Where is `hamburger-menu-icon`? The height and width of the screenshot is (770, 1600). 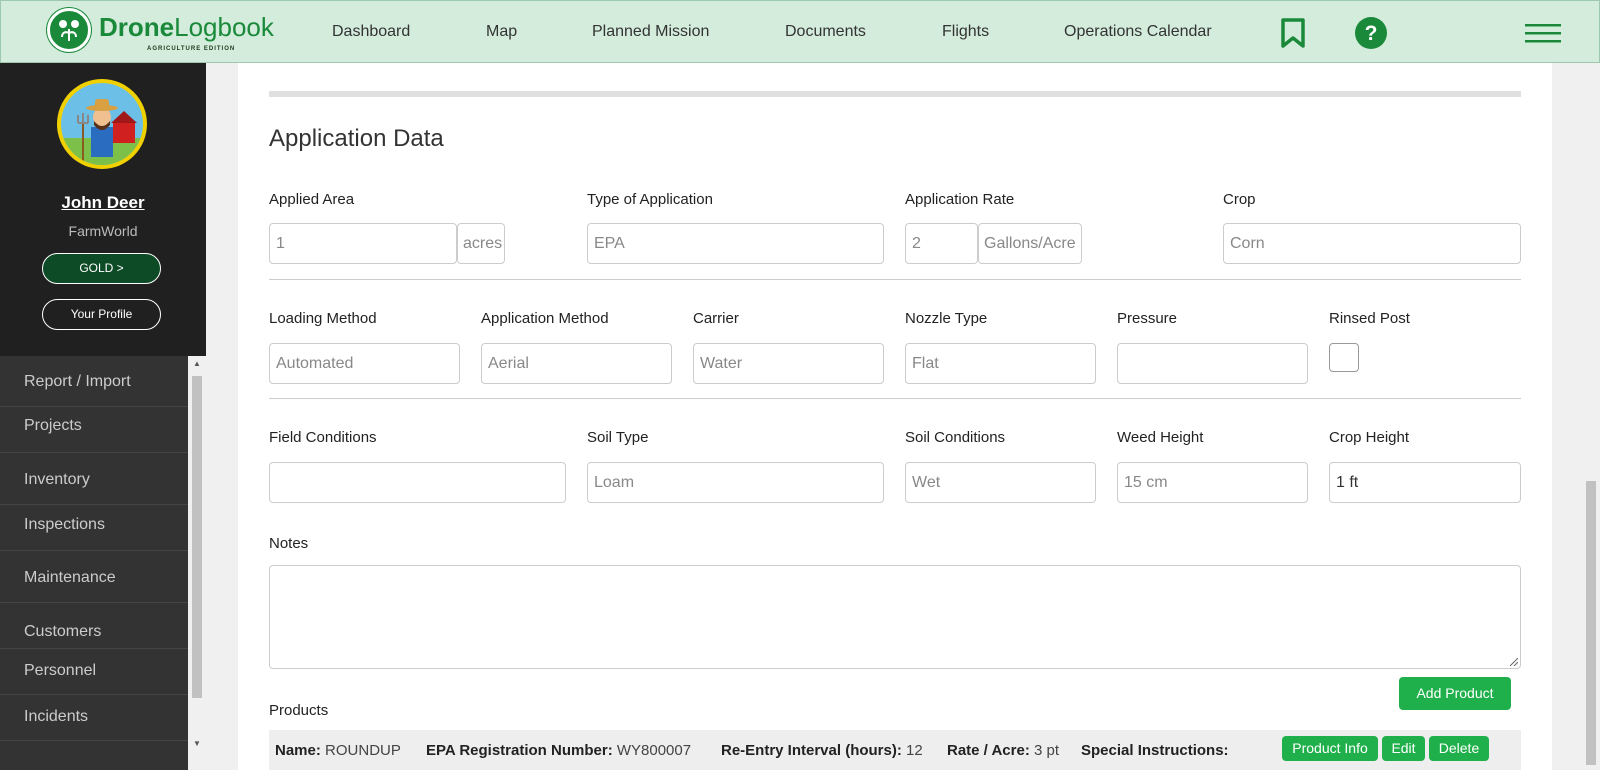
hamburger-menu-icon is located at coordinates (1543, 35).